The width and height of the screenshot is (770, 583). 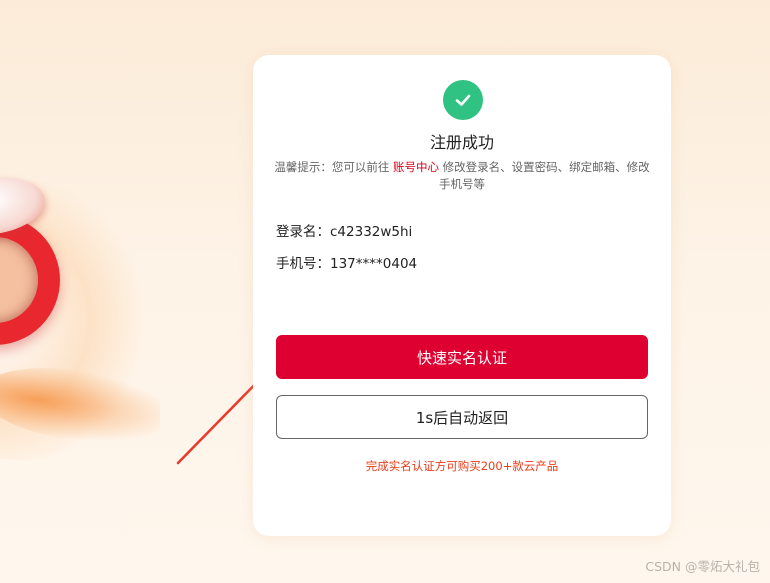 I want to click on phone-value: 137****0404, so click(x=374, y=264).